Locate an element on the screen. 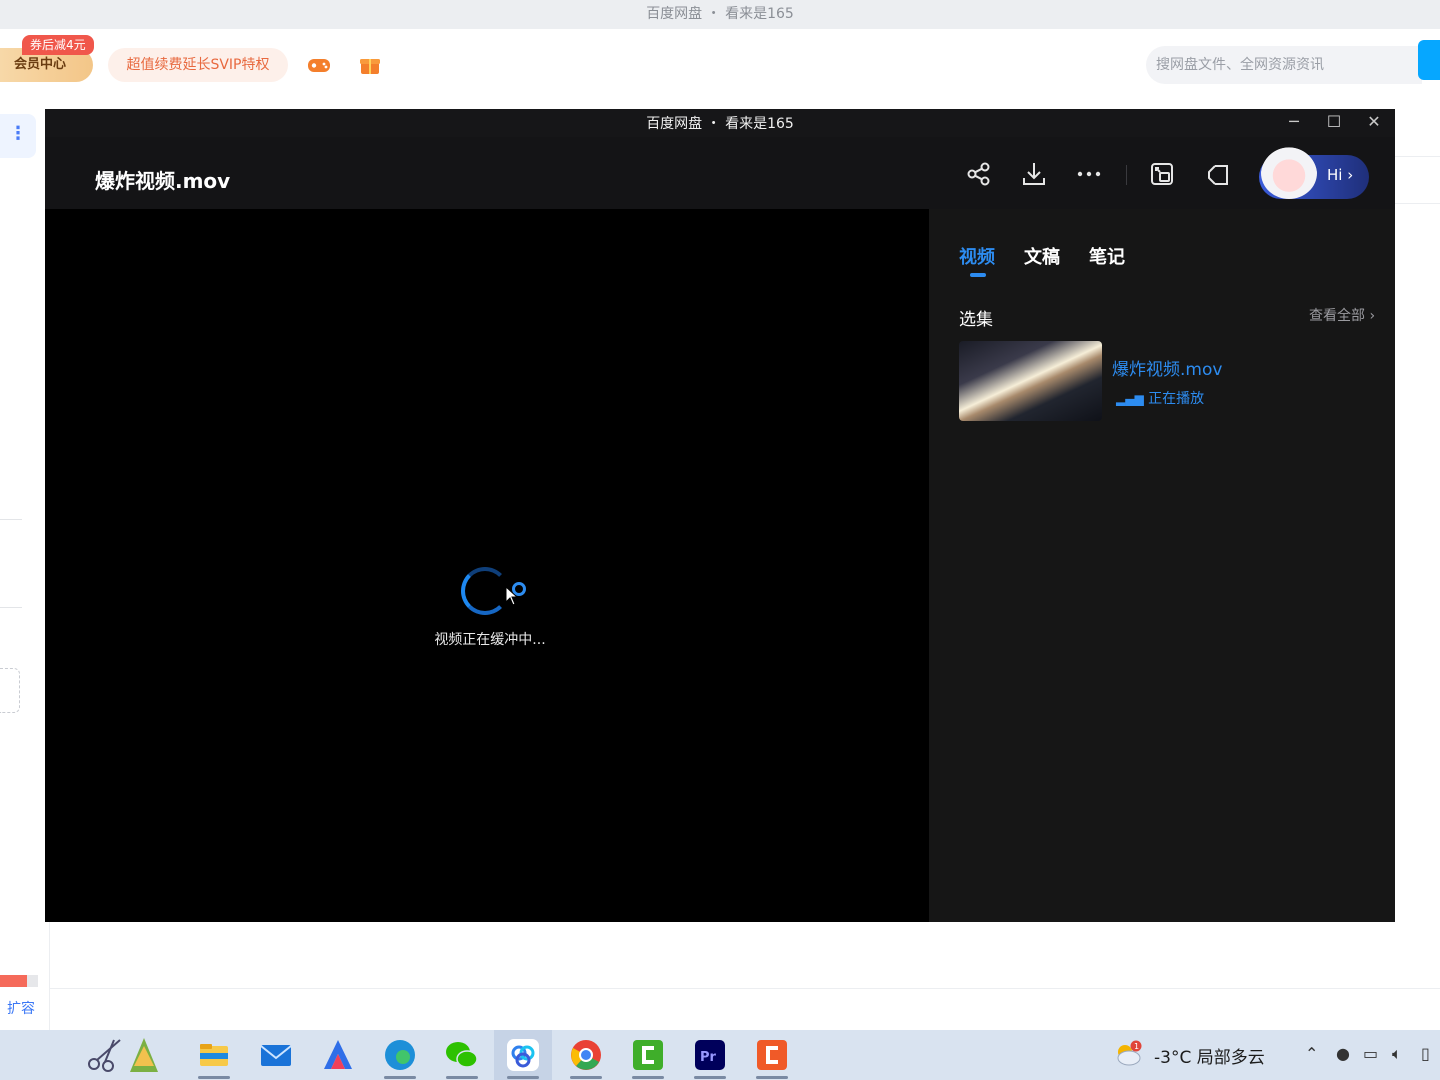 The width and height of the screenshot is (1440, 1080). edge-icon is located at coordinates (400, 1055).